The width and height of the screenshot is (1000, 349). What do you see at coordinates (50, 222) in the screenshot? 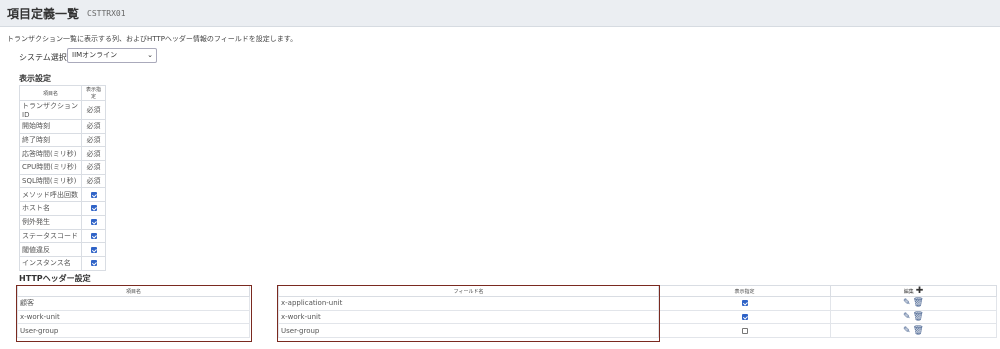
I see `item-name: 例外発生` at bounding box center [50, 222].